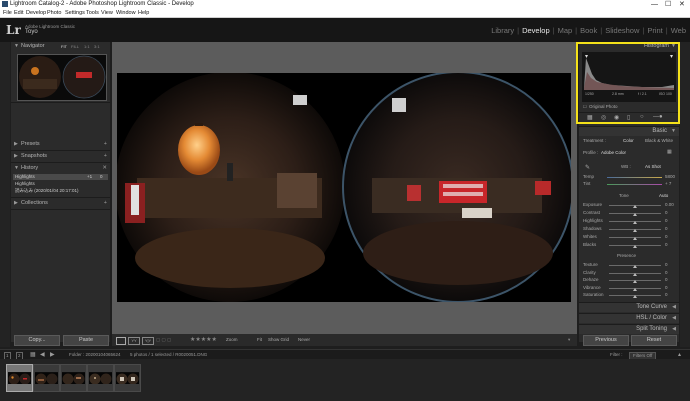 This screenshot has height=401, width=690. What do you see at coordinates (659, 140) in the screenshot?
I see `treatment-bw: Black & White` at bounding box center [659, 140].